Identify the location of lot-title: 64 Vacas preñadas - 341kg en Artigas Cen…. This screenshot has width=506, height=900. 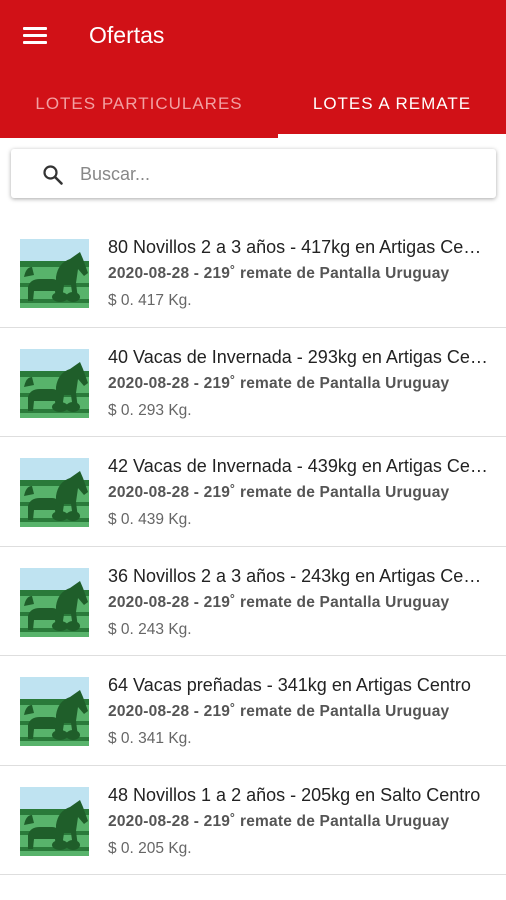
(289, 685).